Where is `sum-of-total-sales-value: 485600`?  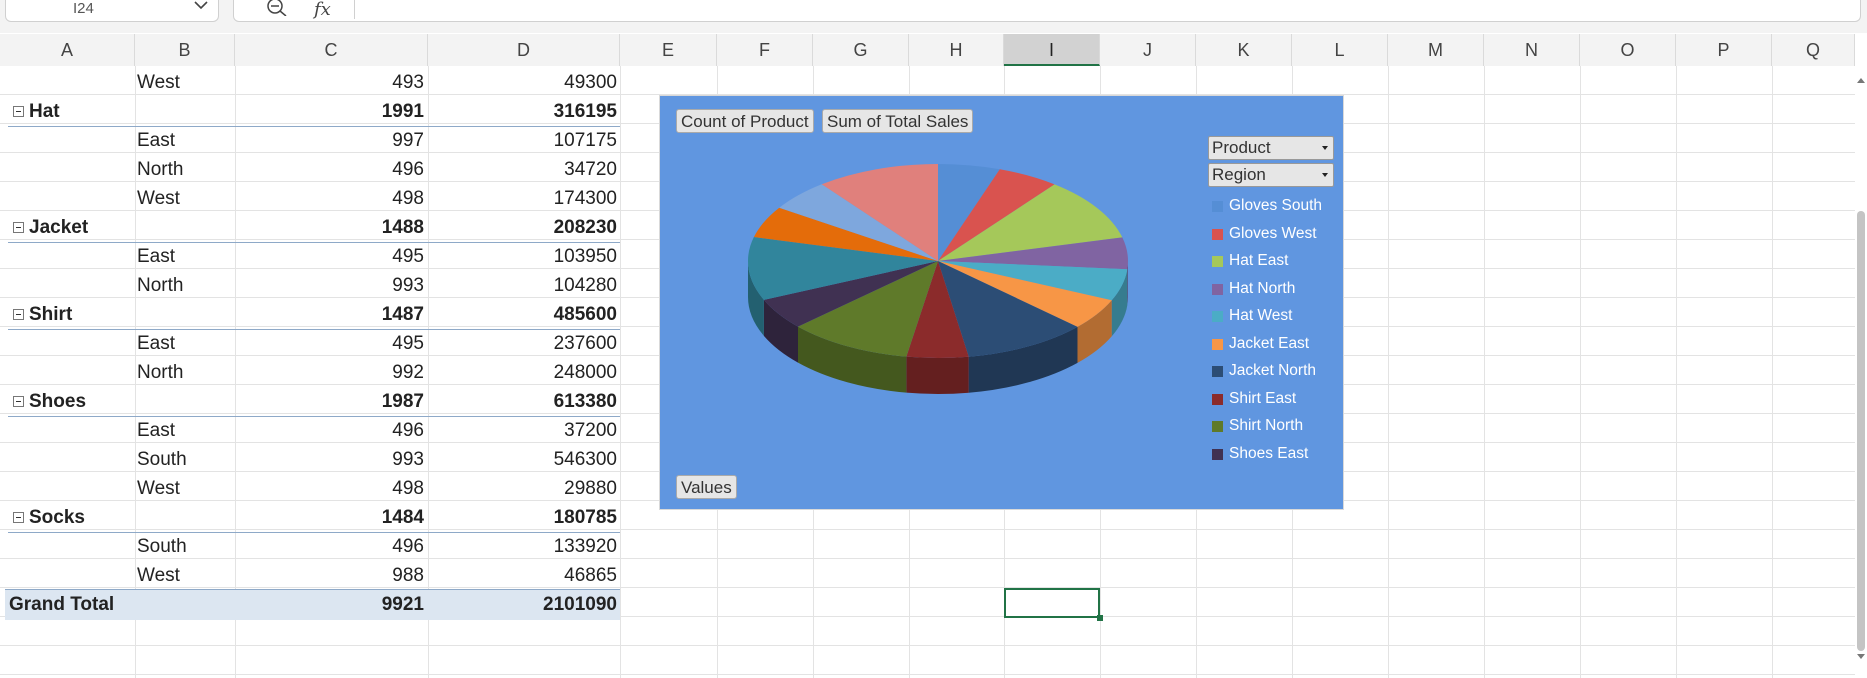 sum-of-total-sales-value: 485600 is located at coordinates (522, 315).